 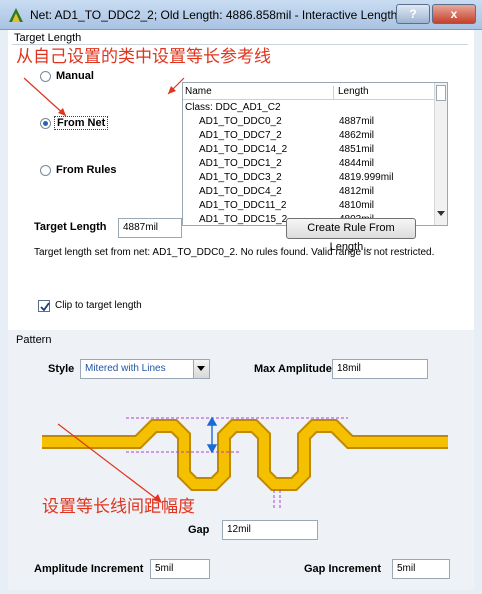 What do you see at coordinates (70, 227) in the screenshot?
I see `target-length-label: Target Length` at bounding box center [70, 227].